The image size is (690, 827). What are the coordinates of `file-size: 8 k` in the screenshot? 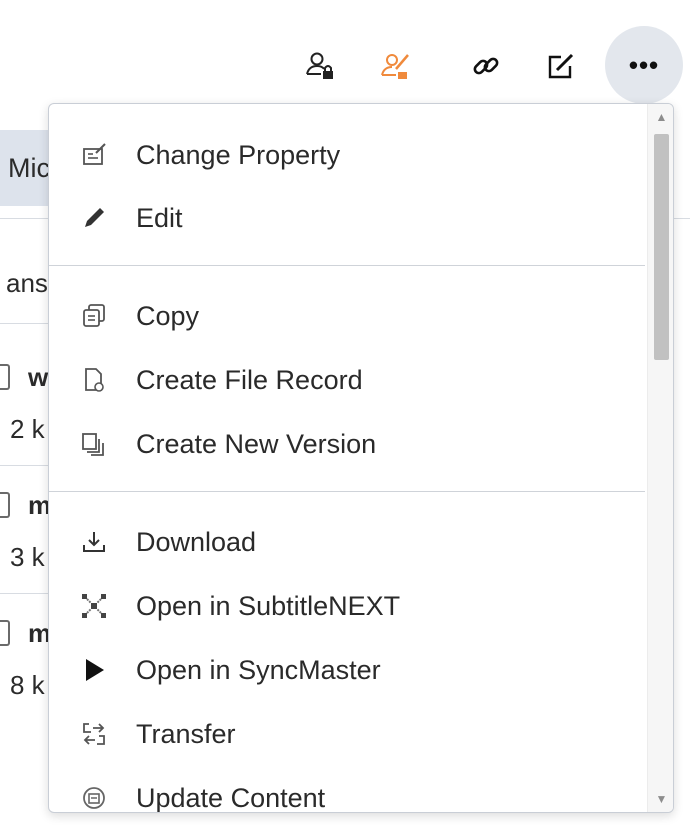 It's located at (27, 685).